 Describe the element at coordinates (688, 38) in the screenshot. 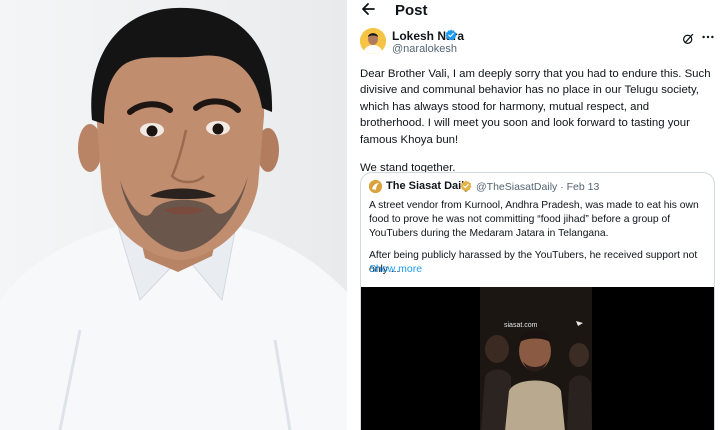

I see `grok-icon` at that location.